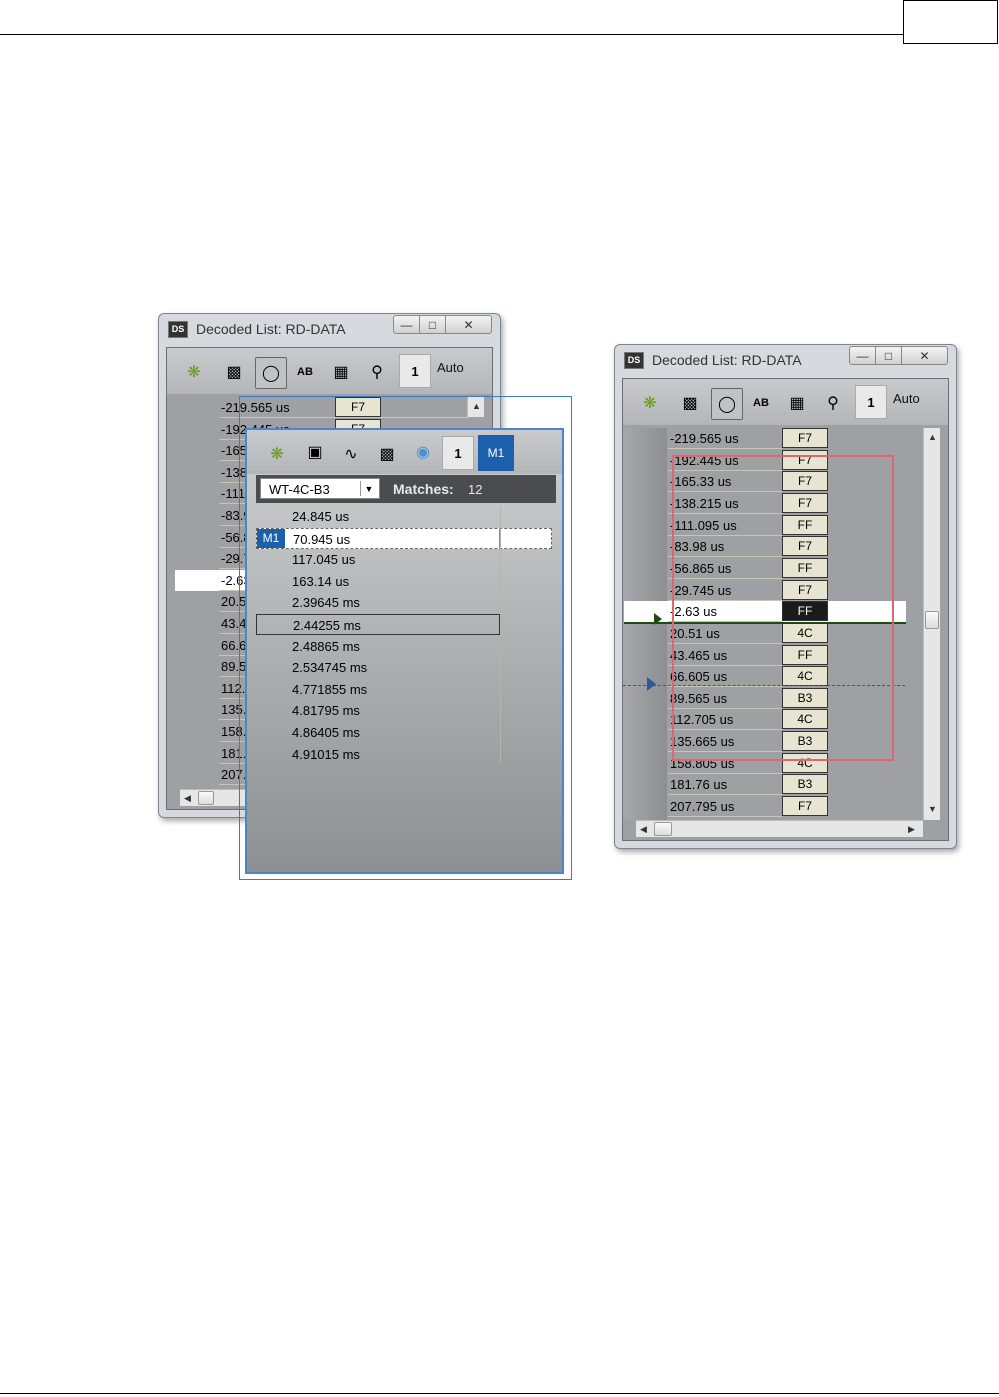 This screenshot has height=1397, width=999. Describe the element at coordinates (496, 453) in the screenshot. I see `m1-marker-button: M1` at that location.